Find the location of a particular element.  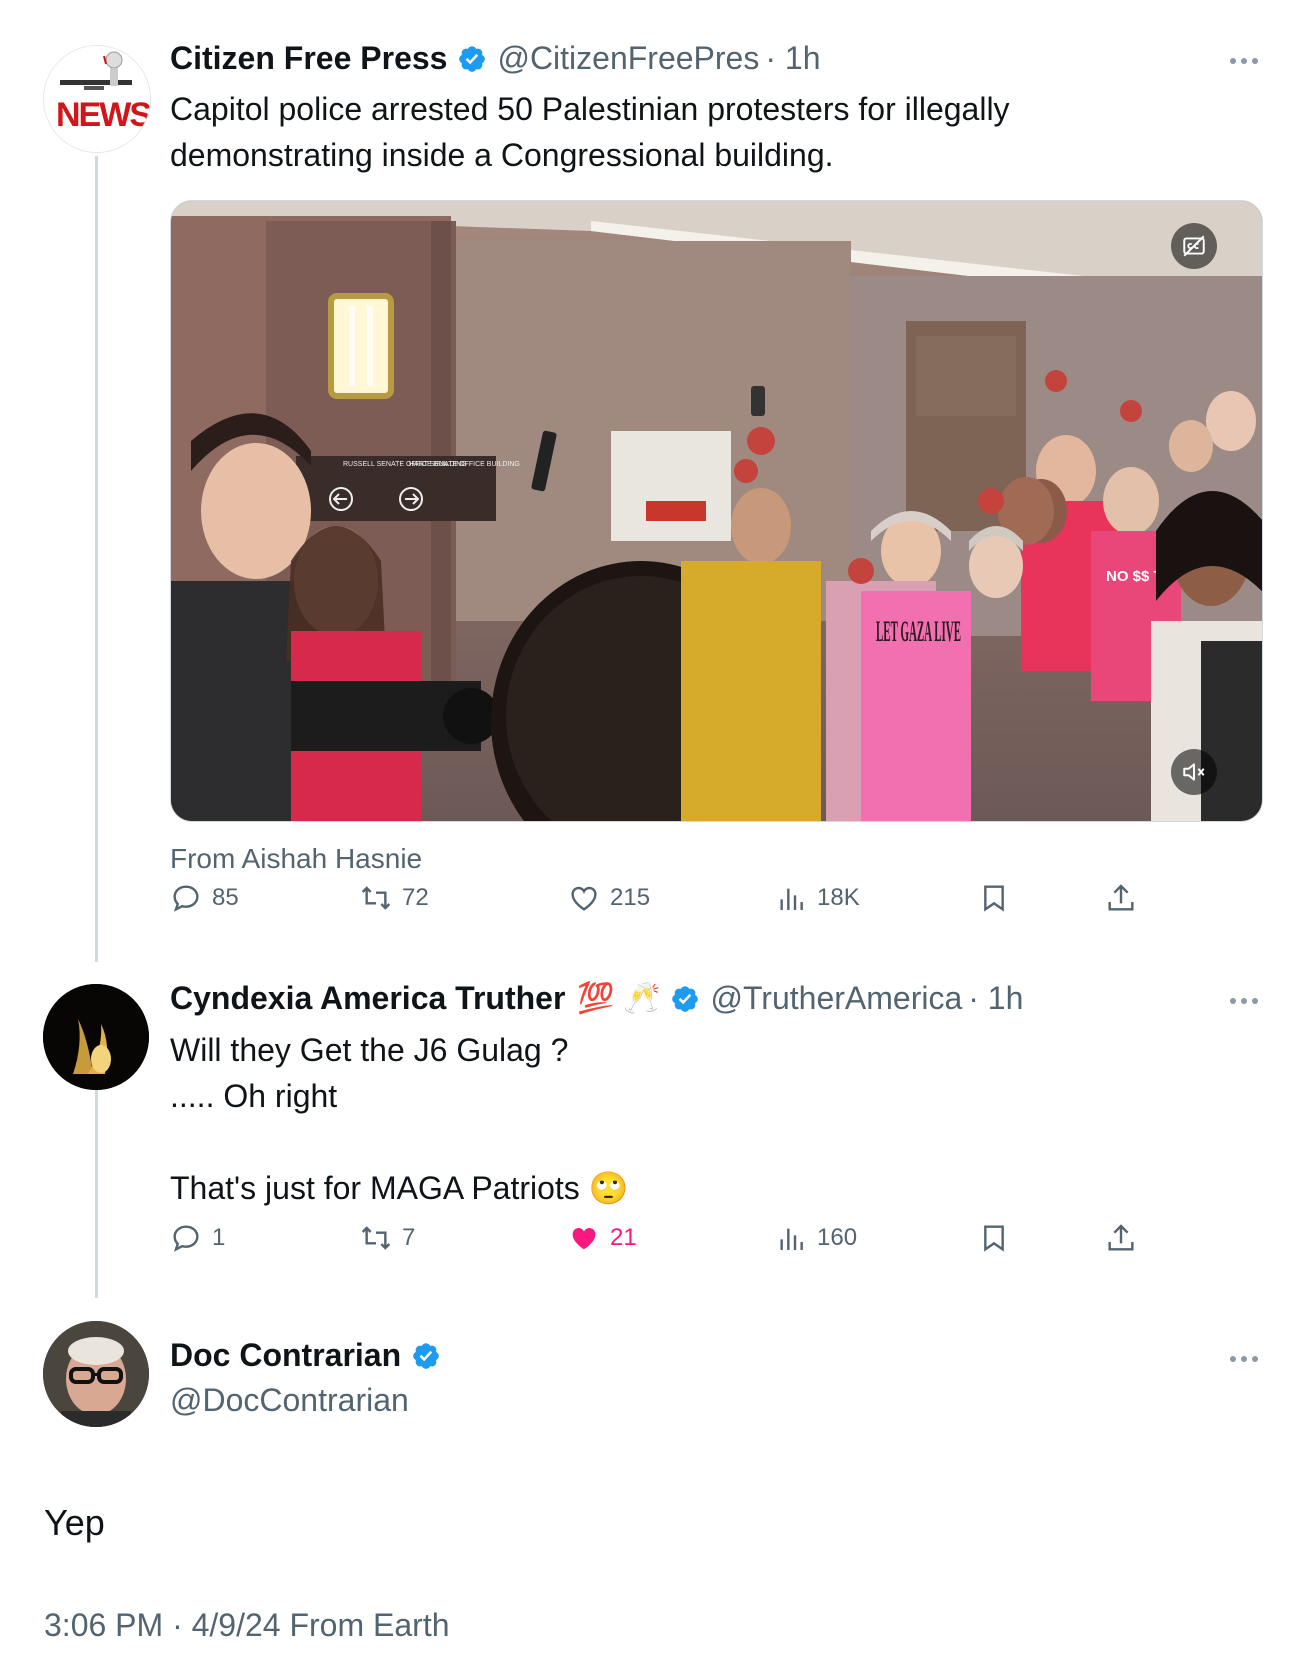

avatar-citizen-free-press: NEWS is located at coordinates (97, 99).